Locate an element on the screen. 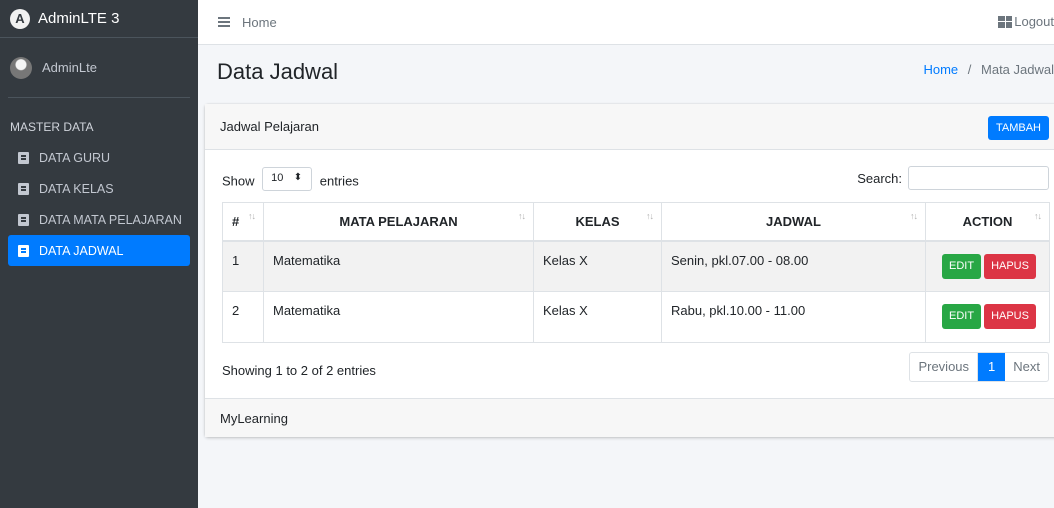 Image resolution: width=1054 pixels, height=508 pixels. column-header-jadwal: JADWAL ↑↓ is located at coordinates (793, 222).